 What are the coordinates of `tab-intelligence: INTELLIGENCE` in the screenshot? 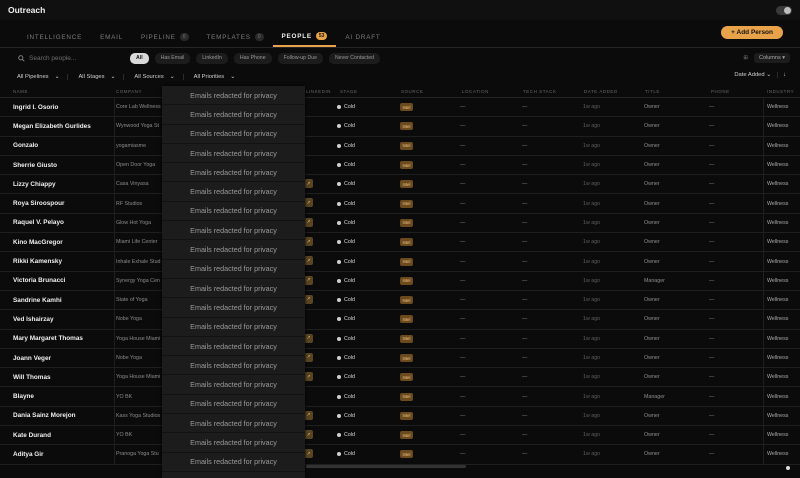 It's located at (54, 37).